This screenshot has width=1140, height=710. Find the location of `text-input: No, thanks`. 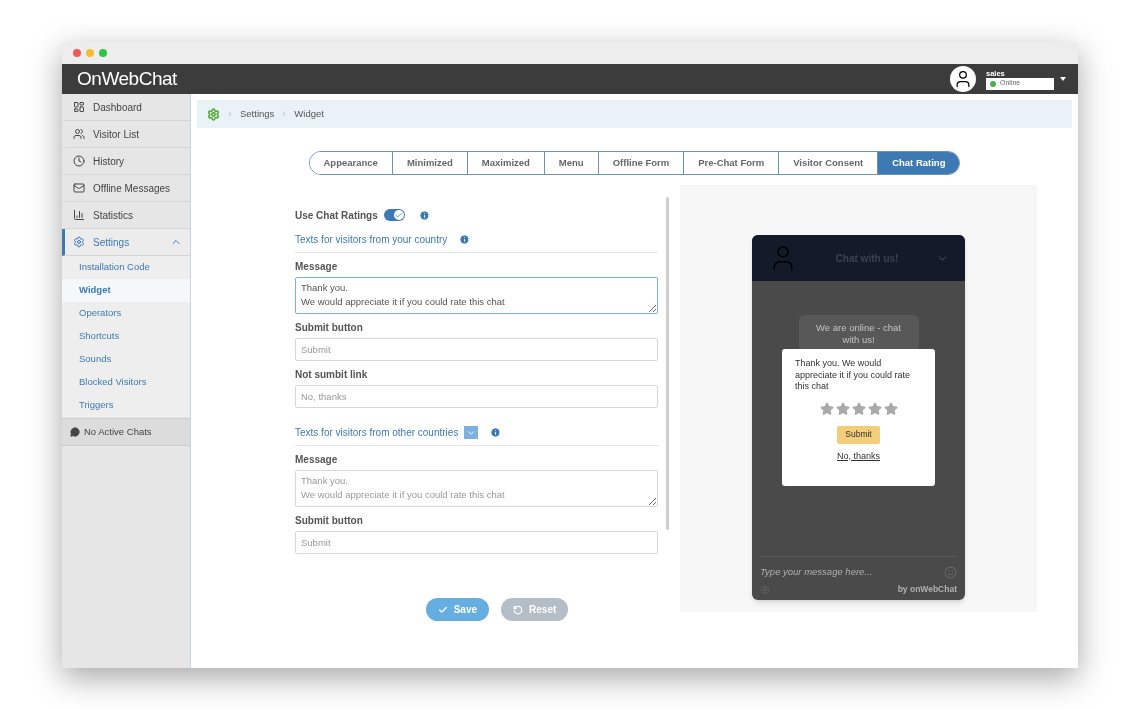

text-input: No, thanks is located at coordinates (476, 396).